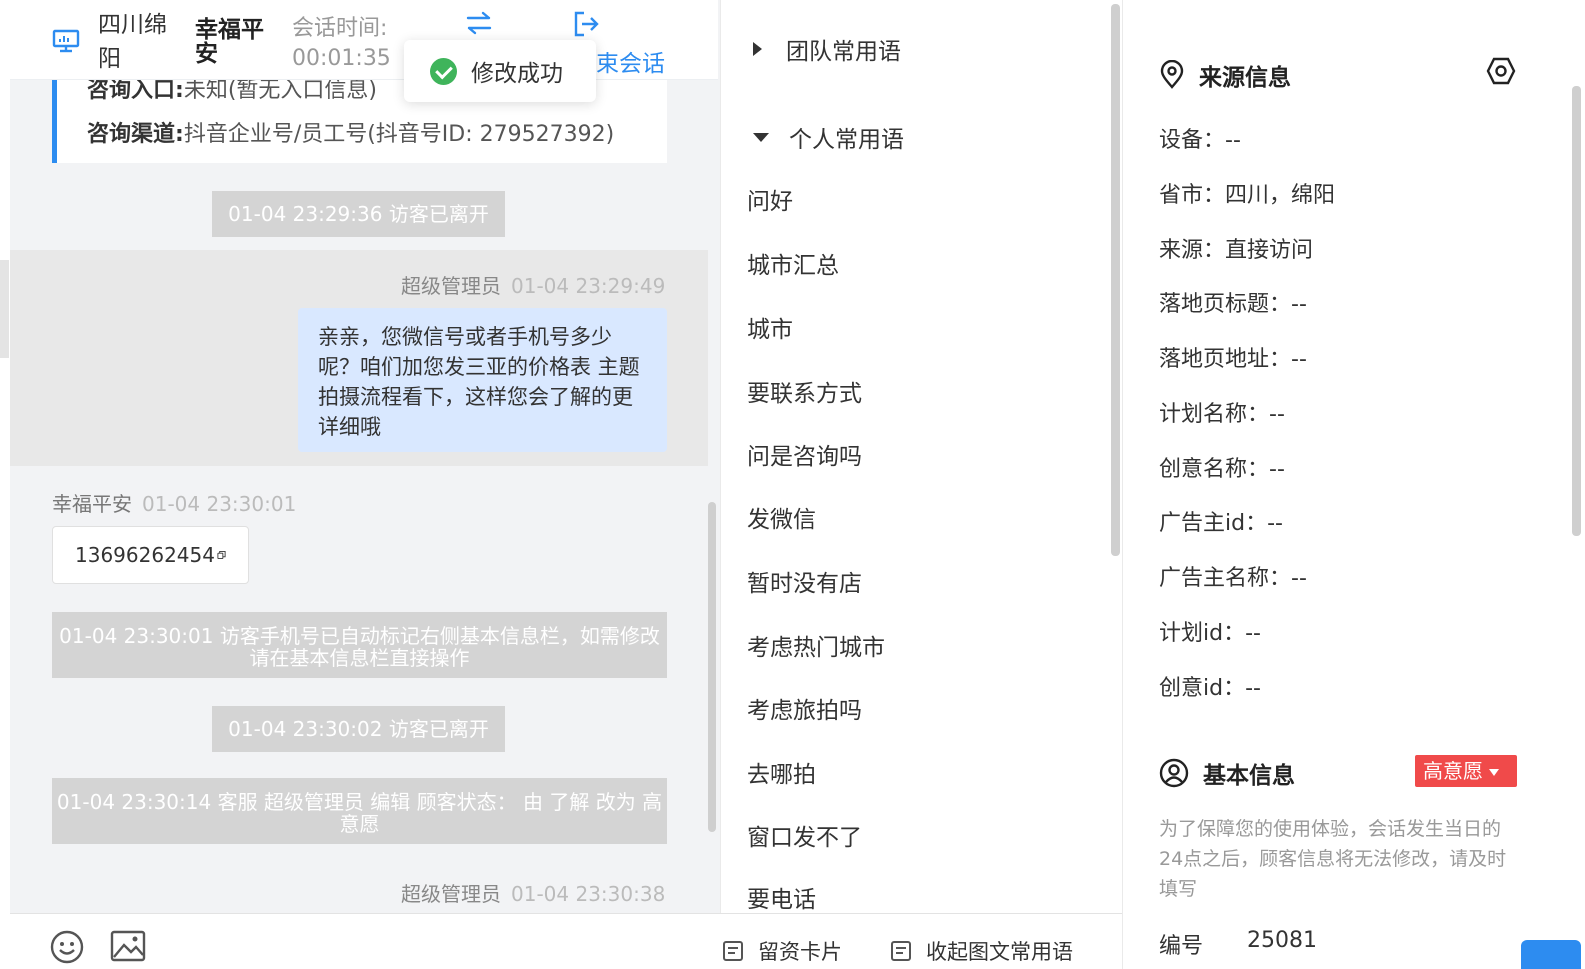  What do you see at coordinates (229, 42) in the screenshot?
I see `visitor-name: 幸福平安` at bounding box center [229, 42].